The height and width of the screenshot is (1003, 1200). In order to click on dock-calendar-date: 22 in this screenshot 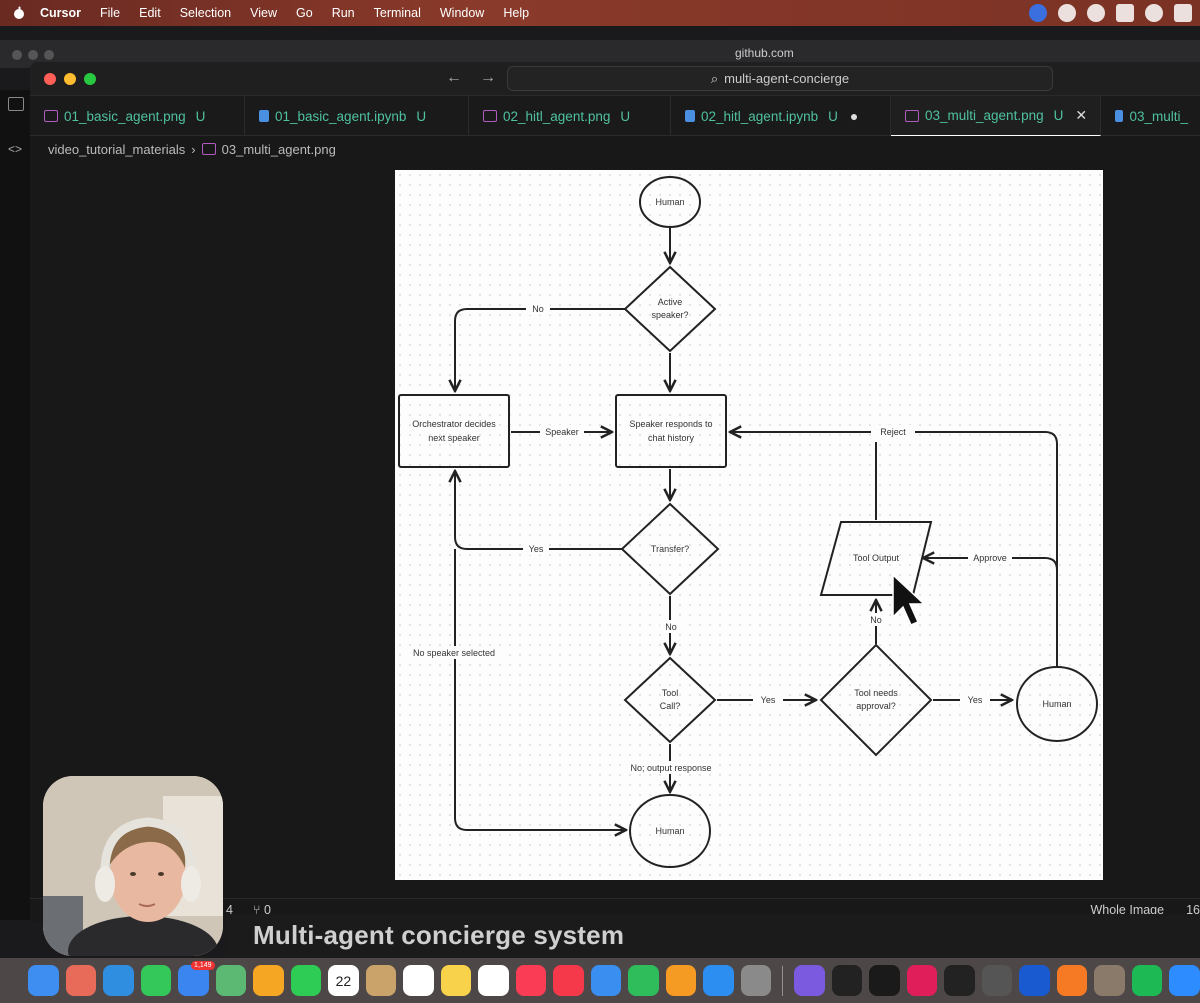, I will do `click(343, 980)`.